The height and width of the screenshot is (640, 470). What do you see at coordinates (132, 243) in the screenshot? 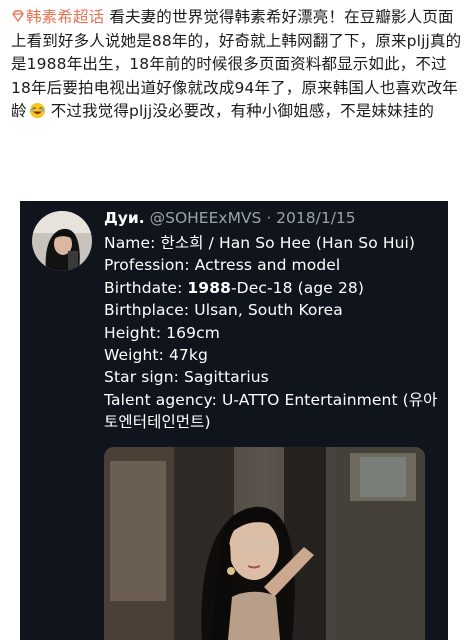
I see `name-label: Name:` at bounding box center [132, 243].